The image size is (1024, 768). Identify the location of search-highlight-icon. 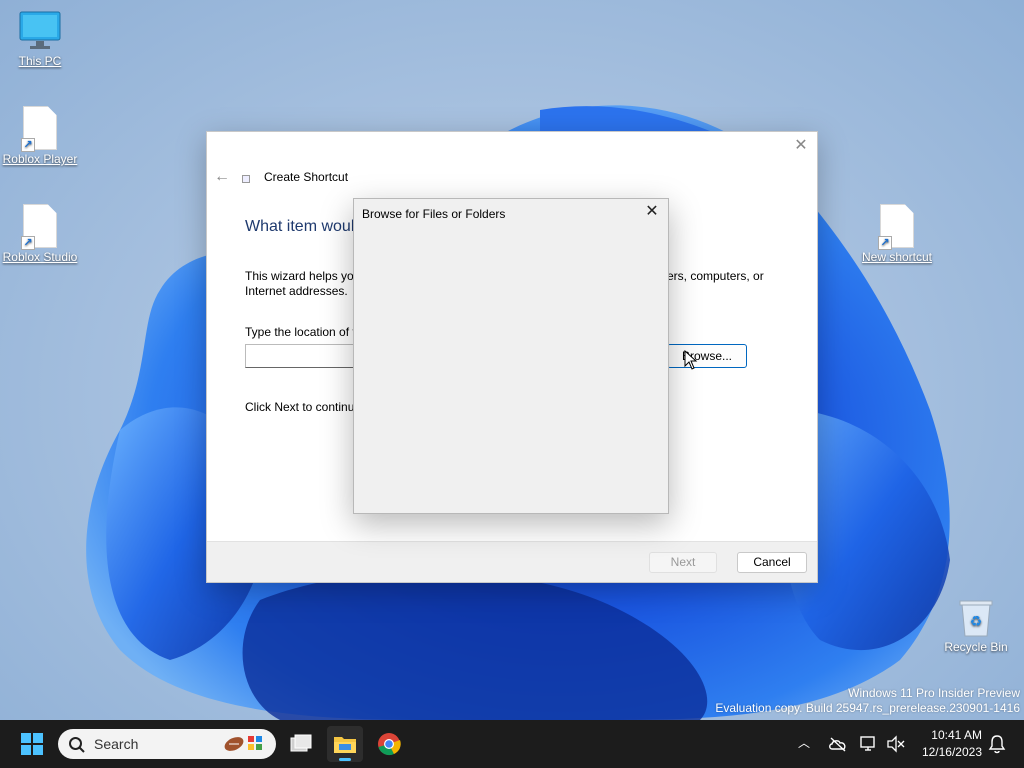
(243, 743).